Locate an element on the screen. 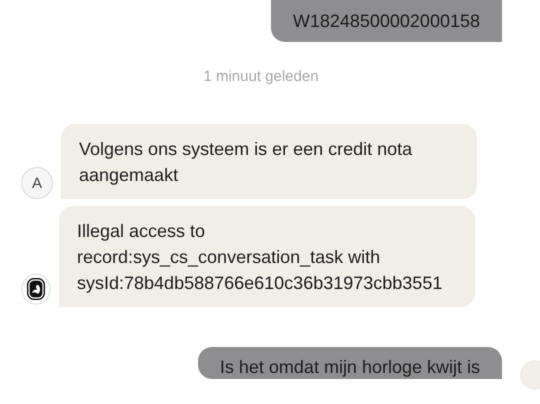  message-bubble: Is het omdat mijn horloge kwijt is is located at coordinates (350, 363).